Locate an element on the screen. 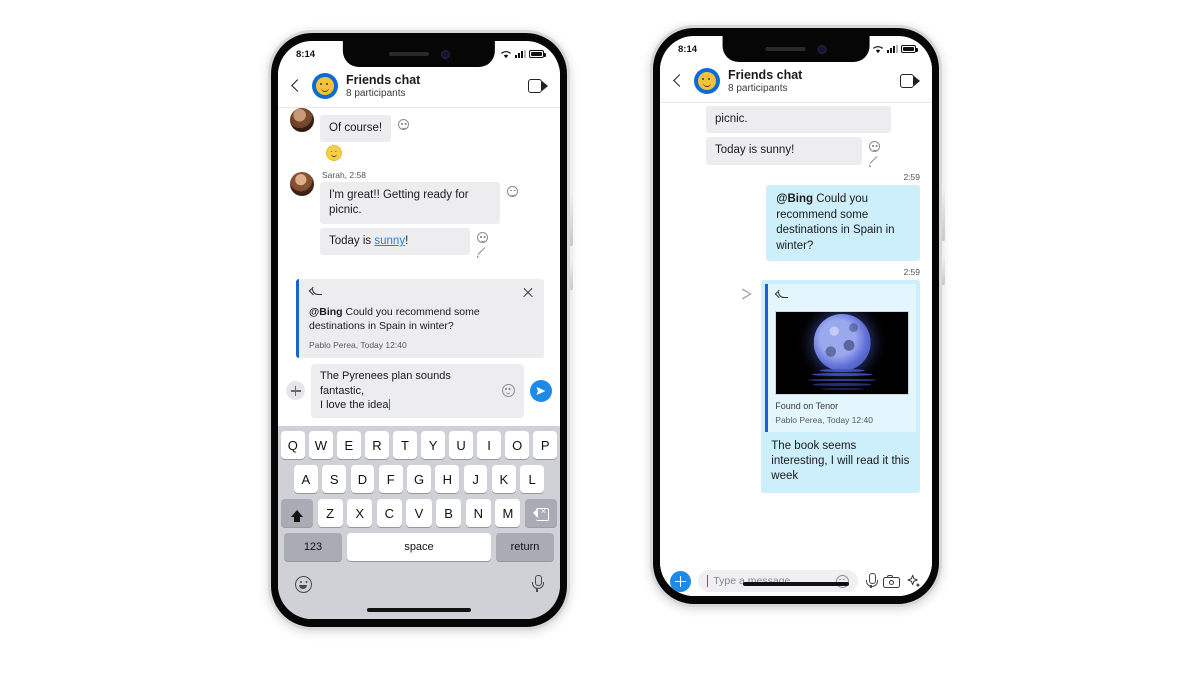  message-content: picnic. Today is sunny! is located at coordinates (813, 136).